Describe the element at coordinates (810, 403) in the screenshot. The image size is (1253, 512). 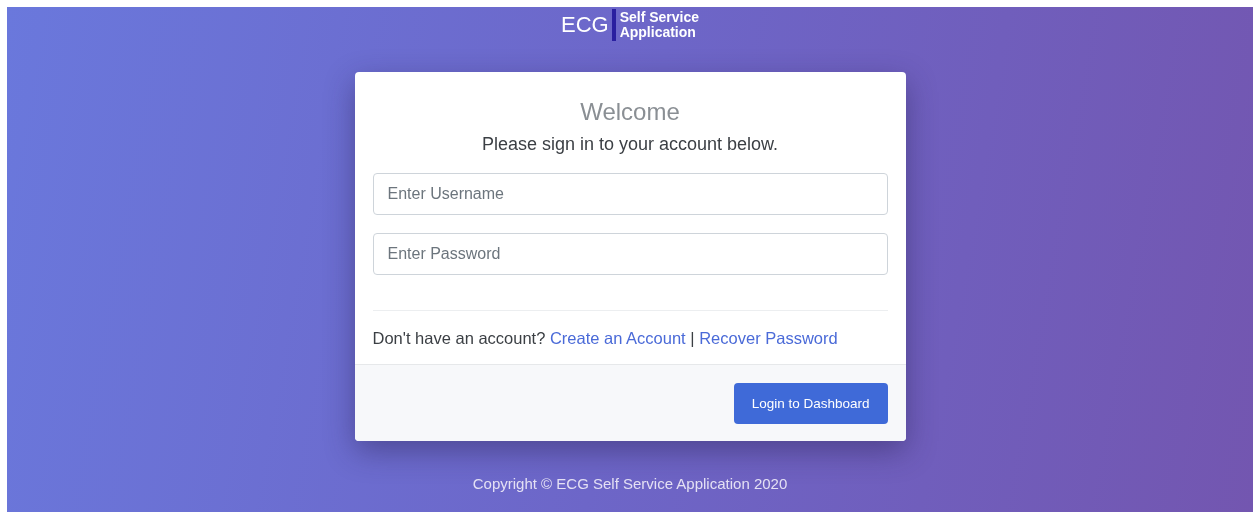
I see `login-button: Login to Dashboard` at that location.